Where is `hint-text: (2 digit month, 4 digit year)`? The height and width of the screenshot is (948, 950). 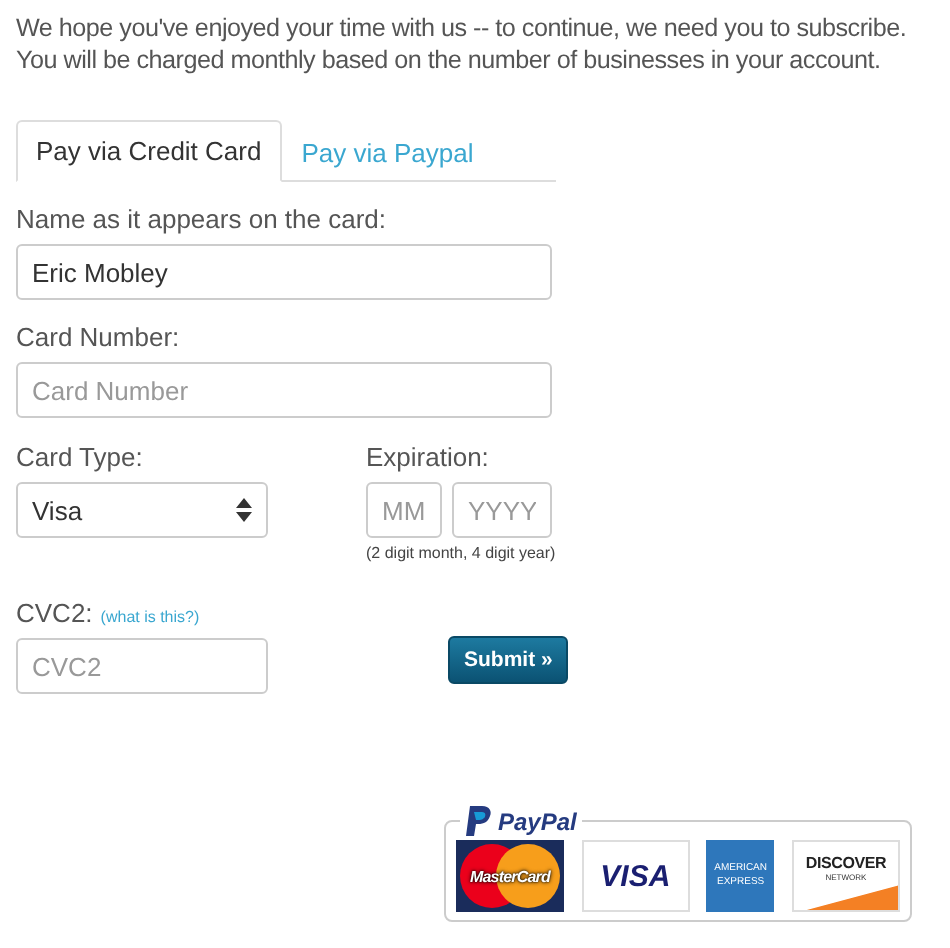
hint-text: (2 digit month, 4 digit year) is located at coordinates (461, 553).